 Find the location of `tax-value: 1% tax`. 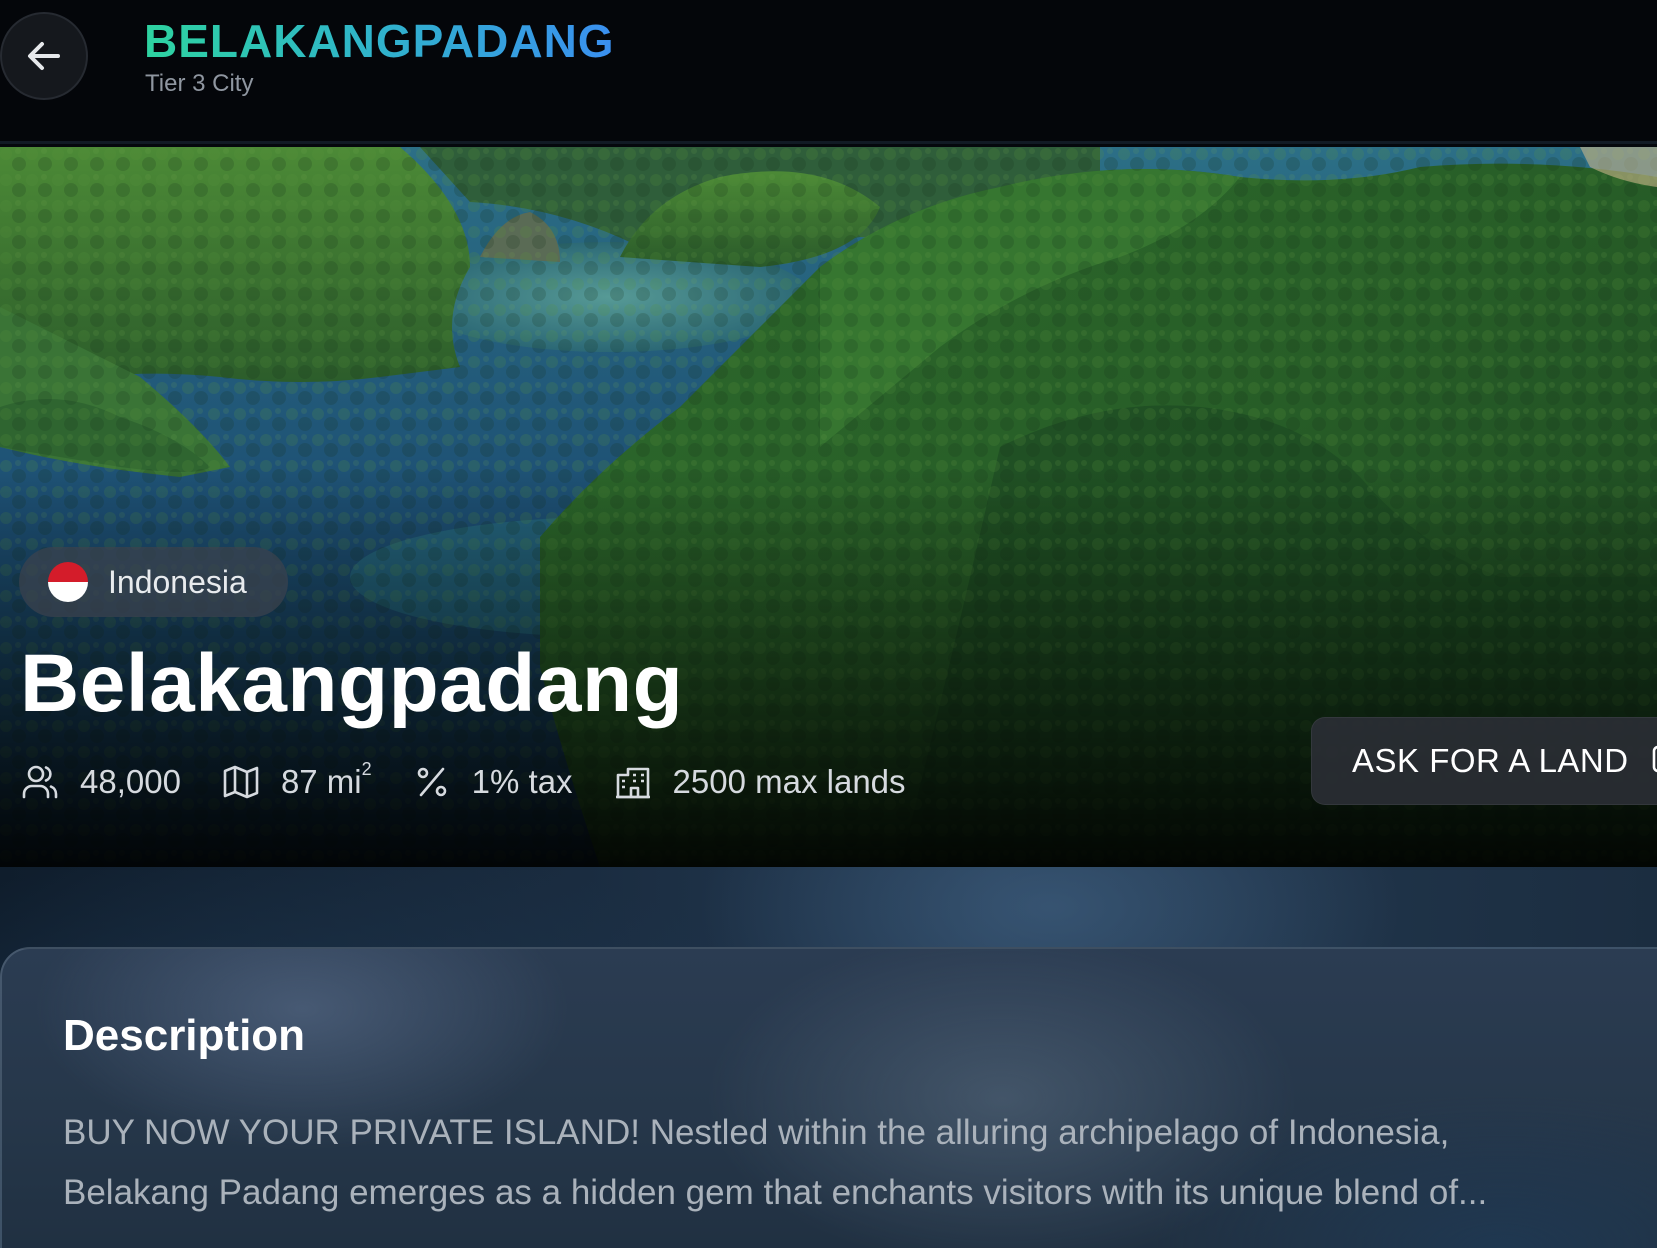

tax-value: 1% tax is located at coordinates (522, 781).